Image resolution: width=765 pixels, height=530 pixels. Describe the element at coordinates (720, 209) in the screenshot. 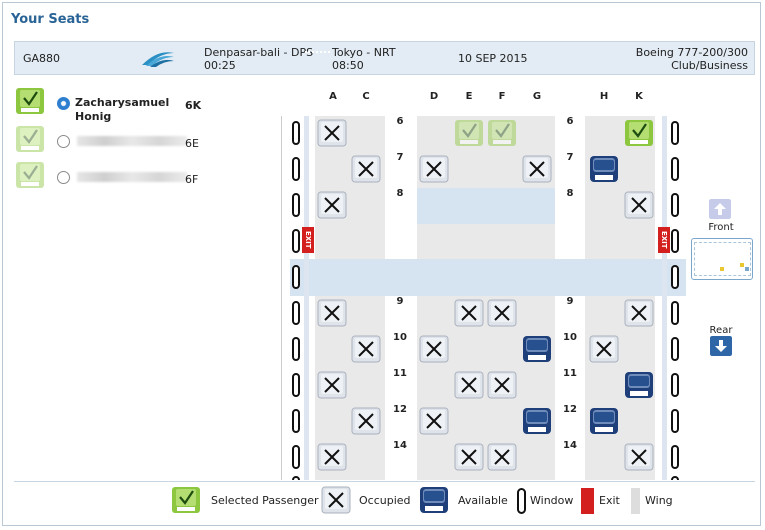

I see `scroll-front-button` at that location.